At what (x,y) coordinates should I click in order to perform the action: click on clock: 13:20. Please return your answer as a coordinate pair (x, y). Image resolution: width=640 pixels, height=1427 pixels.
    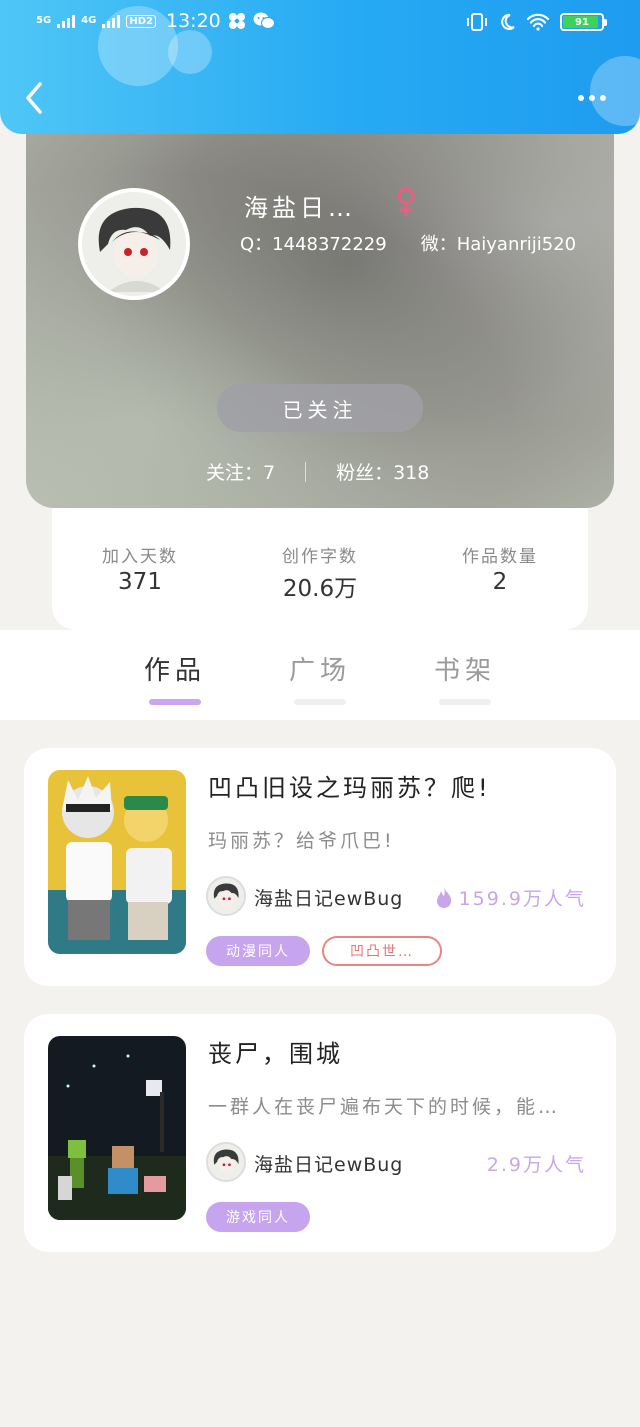
    Looking at the image, I should click on (193, 21).